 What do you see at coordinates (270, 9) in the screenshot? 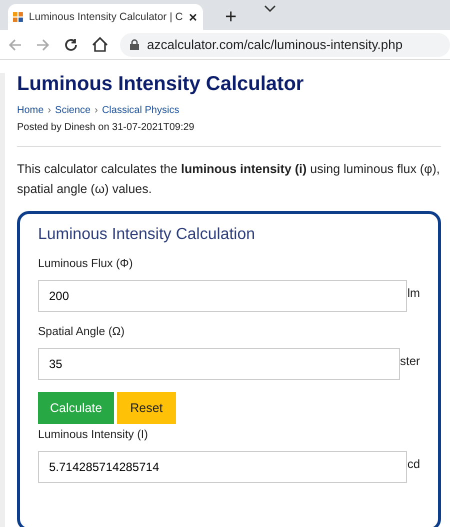
I see `chevron-down-icon` at bounding box center [270, 9].